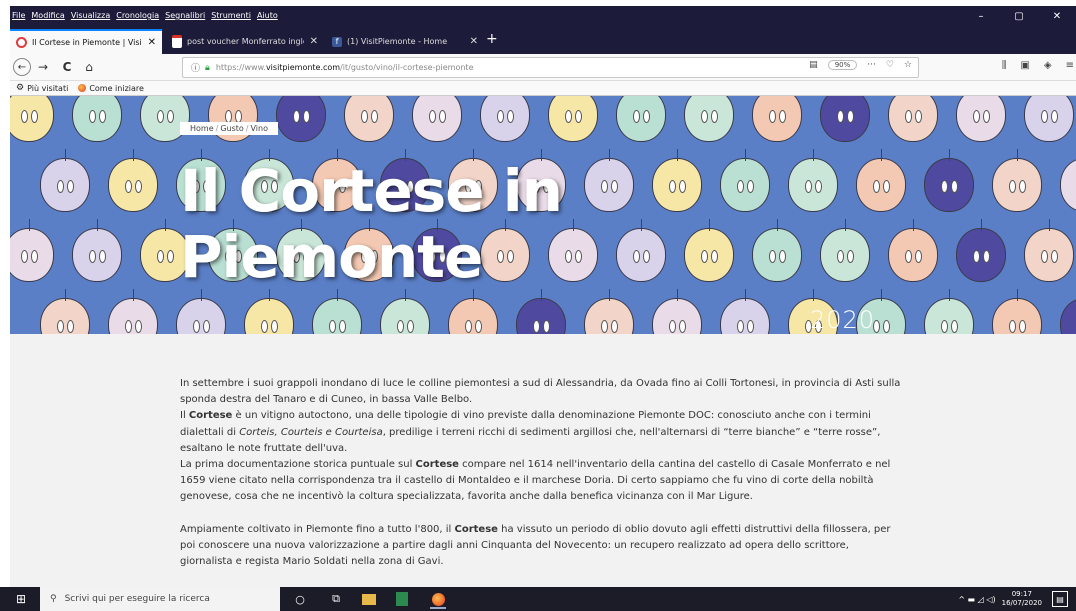 Image resolution: width=1076 pixels, height=611 pixels. What do you see at coordinates (137, 15) in the screenshot?
I see `menu-cronologia: Cronologia` at bounding box center [137, 15].